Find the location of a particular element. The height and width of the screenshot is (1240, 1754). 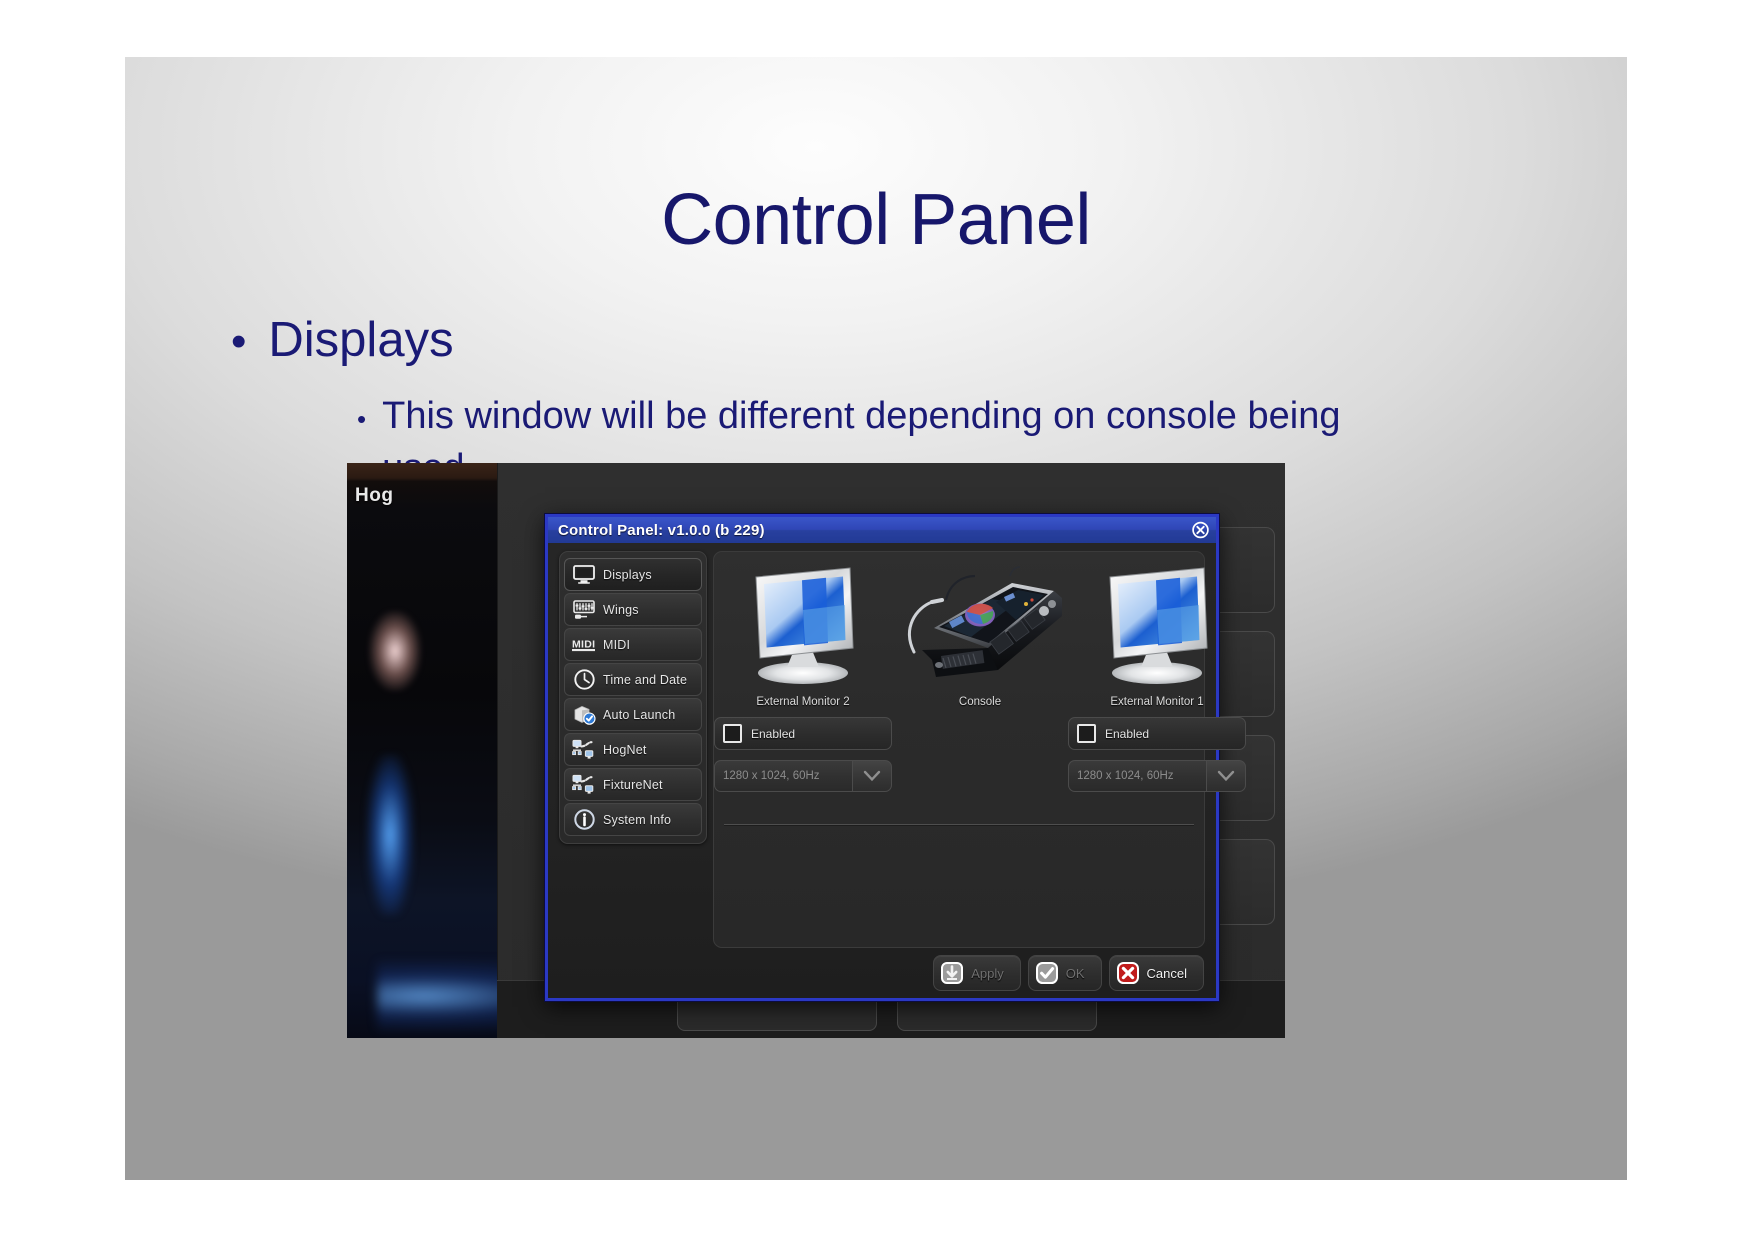

dialog-titlebar: Control Panel: v1.0.0 (b 229) is located at coordinates (882, 530).